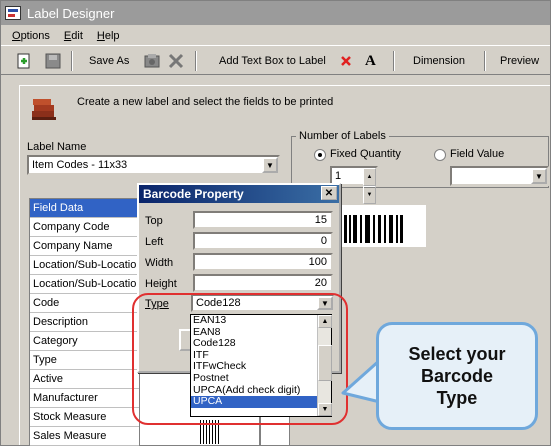  Describe the element at coordinates (320, 155) in the screenshot. I see `fixed-quantity-radio` at that location.